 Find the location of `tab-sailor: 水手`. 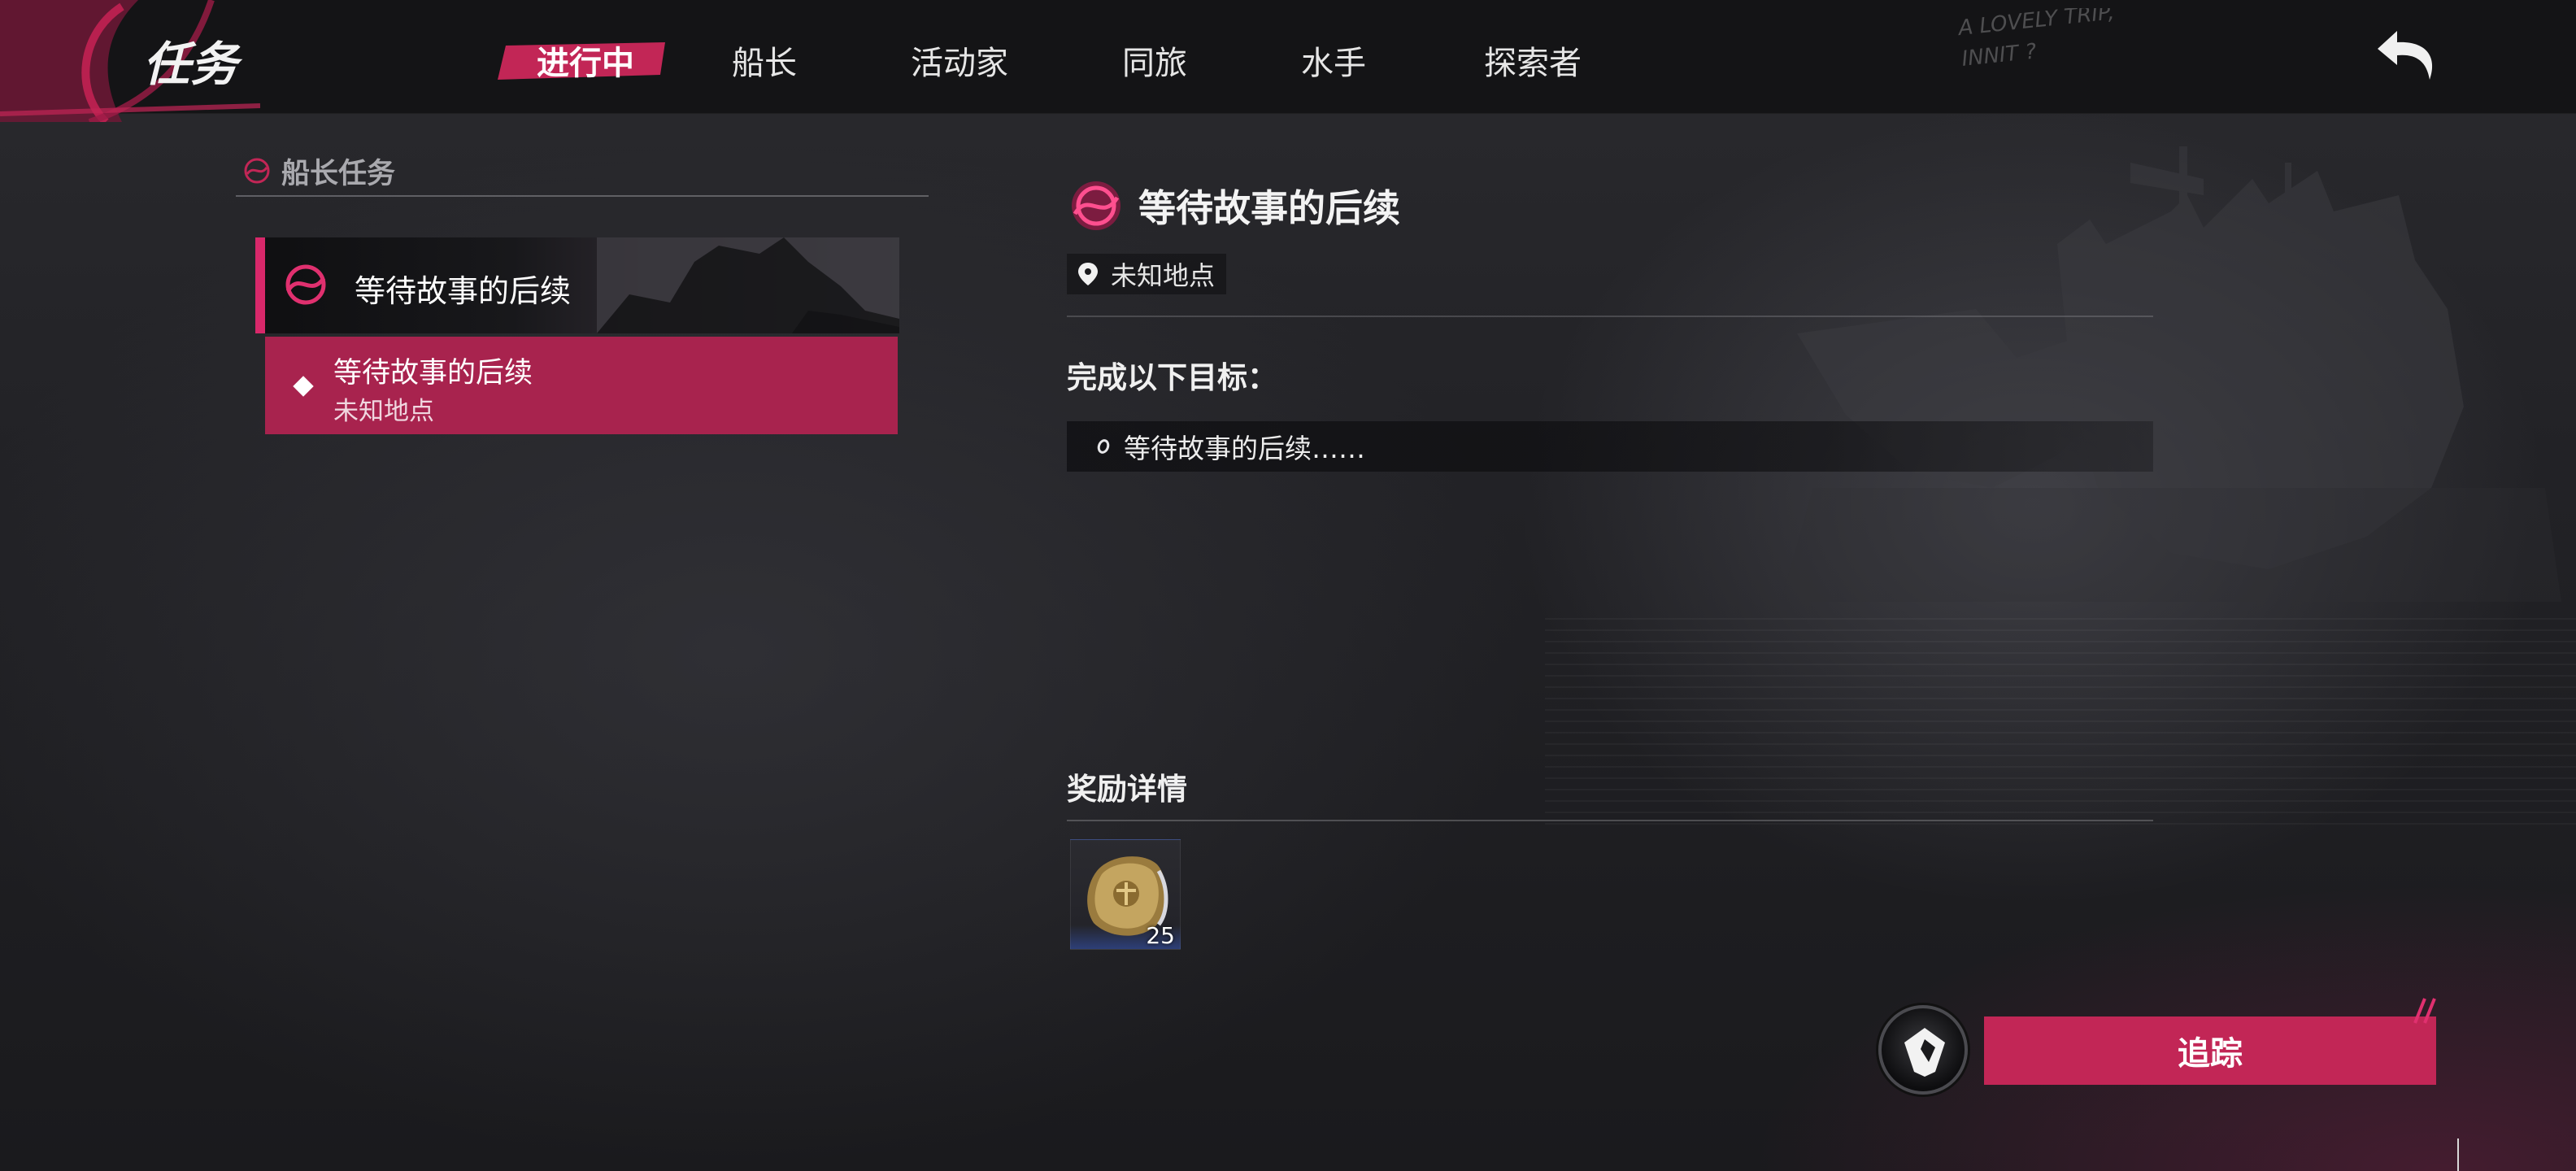

tab-sailor: 水手 is located at coordinates (1333, 60).